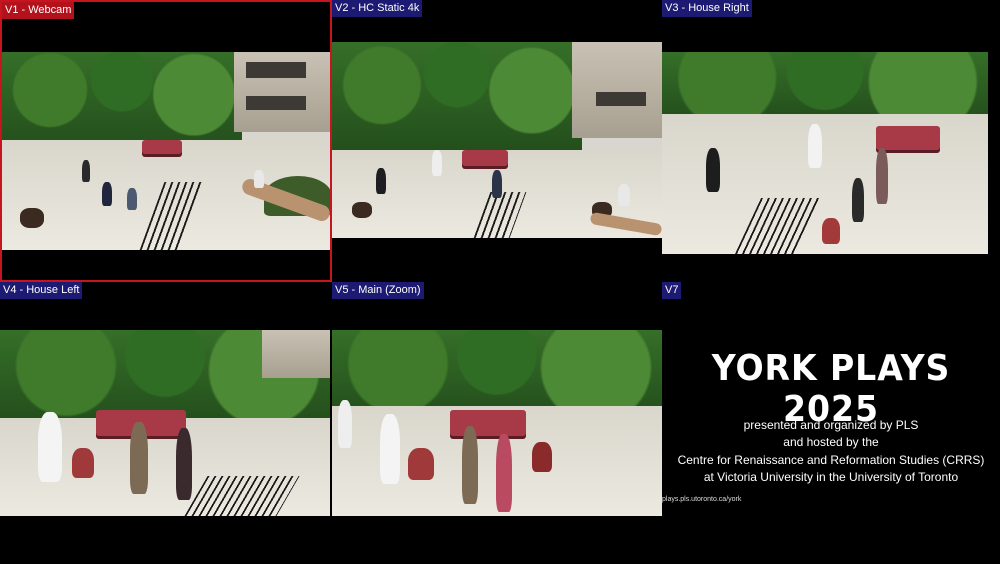 The height and width of the screenshot is (564, 1000). Describe the element at coordinates (672, 290) in the screenshot. I see `tile-label-v7: V7` at that location.